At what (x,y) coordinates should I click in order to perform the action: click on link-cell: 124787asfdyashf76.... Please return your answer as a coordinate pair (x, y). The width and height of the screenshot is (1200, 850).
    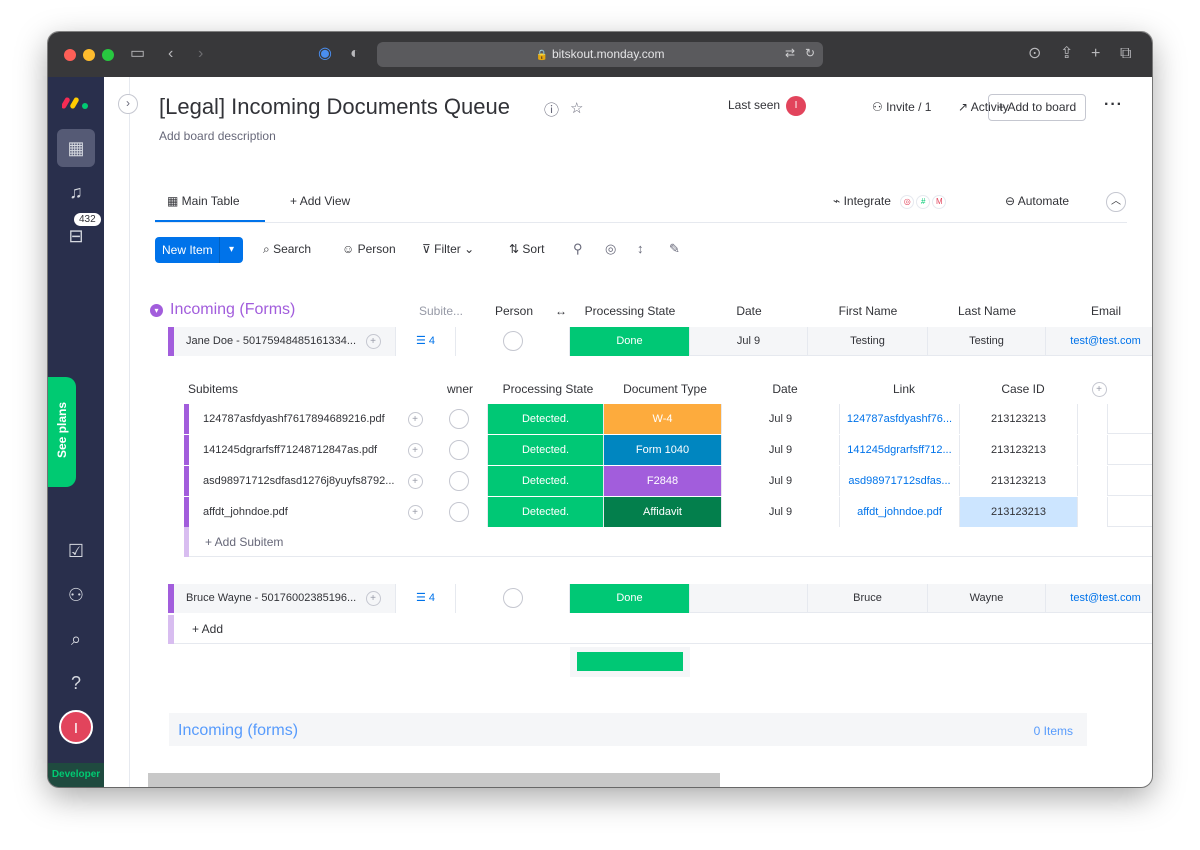
    Looking at the image, I should click on (900, 419).